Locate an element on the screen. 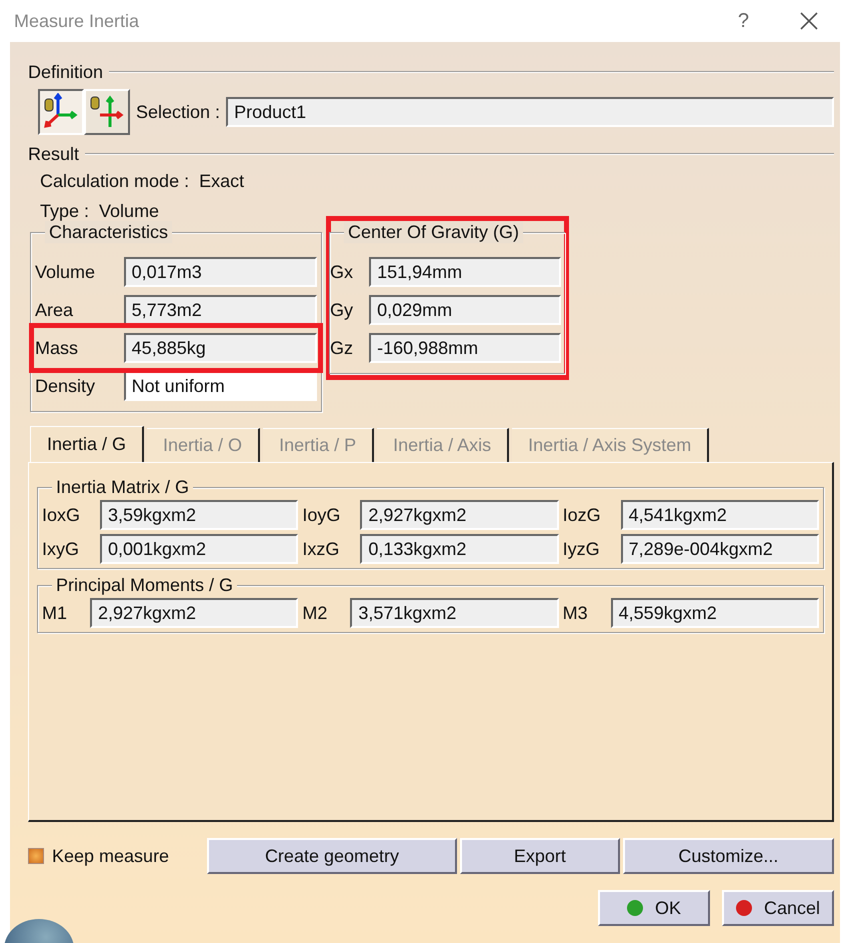 The width and height of the screenshot is (841, 943). type-label: Type : is located at coordinates (65, 211).